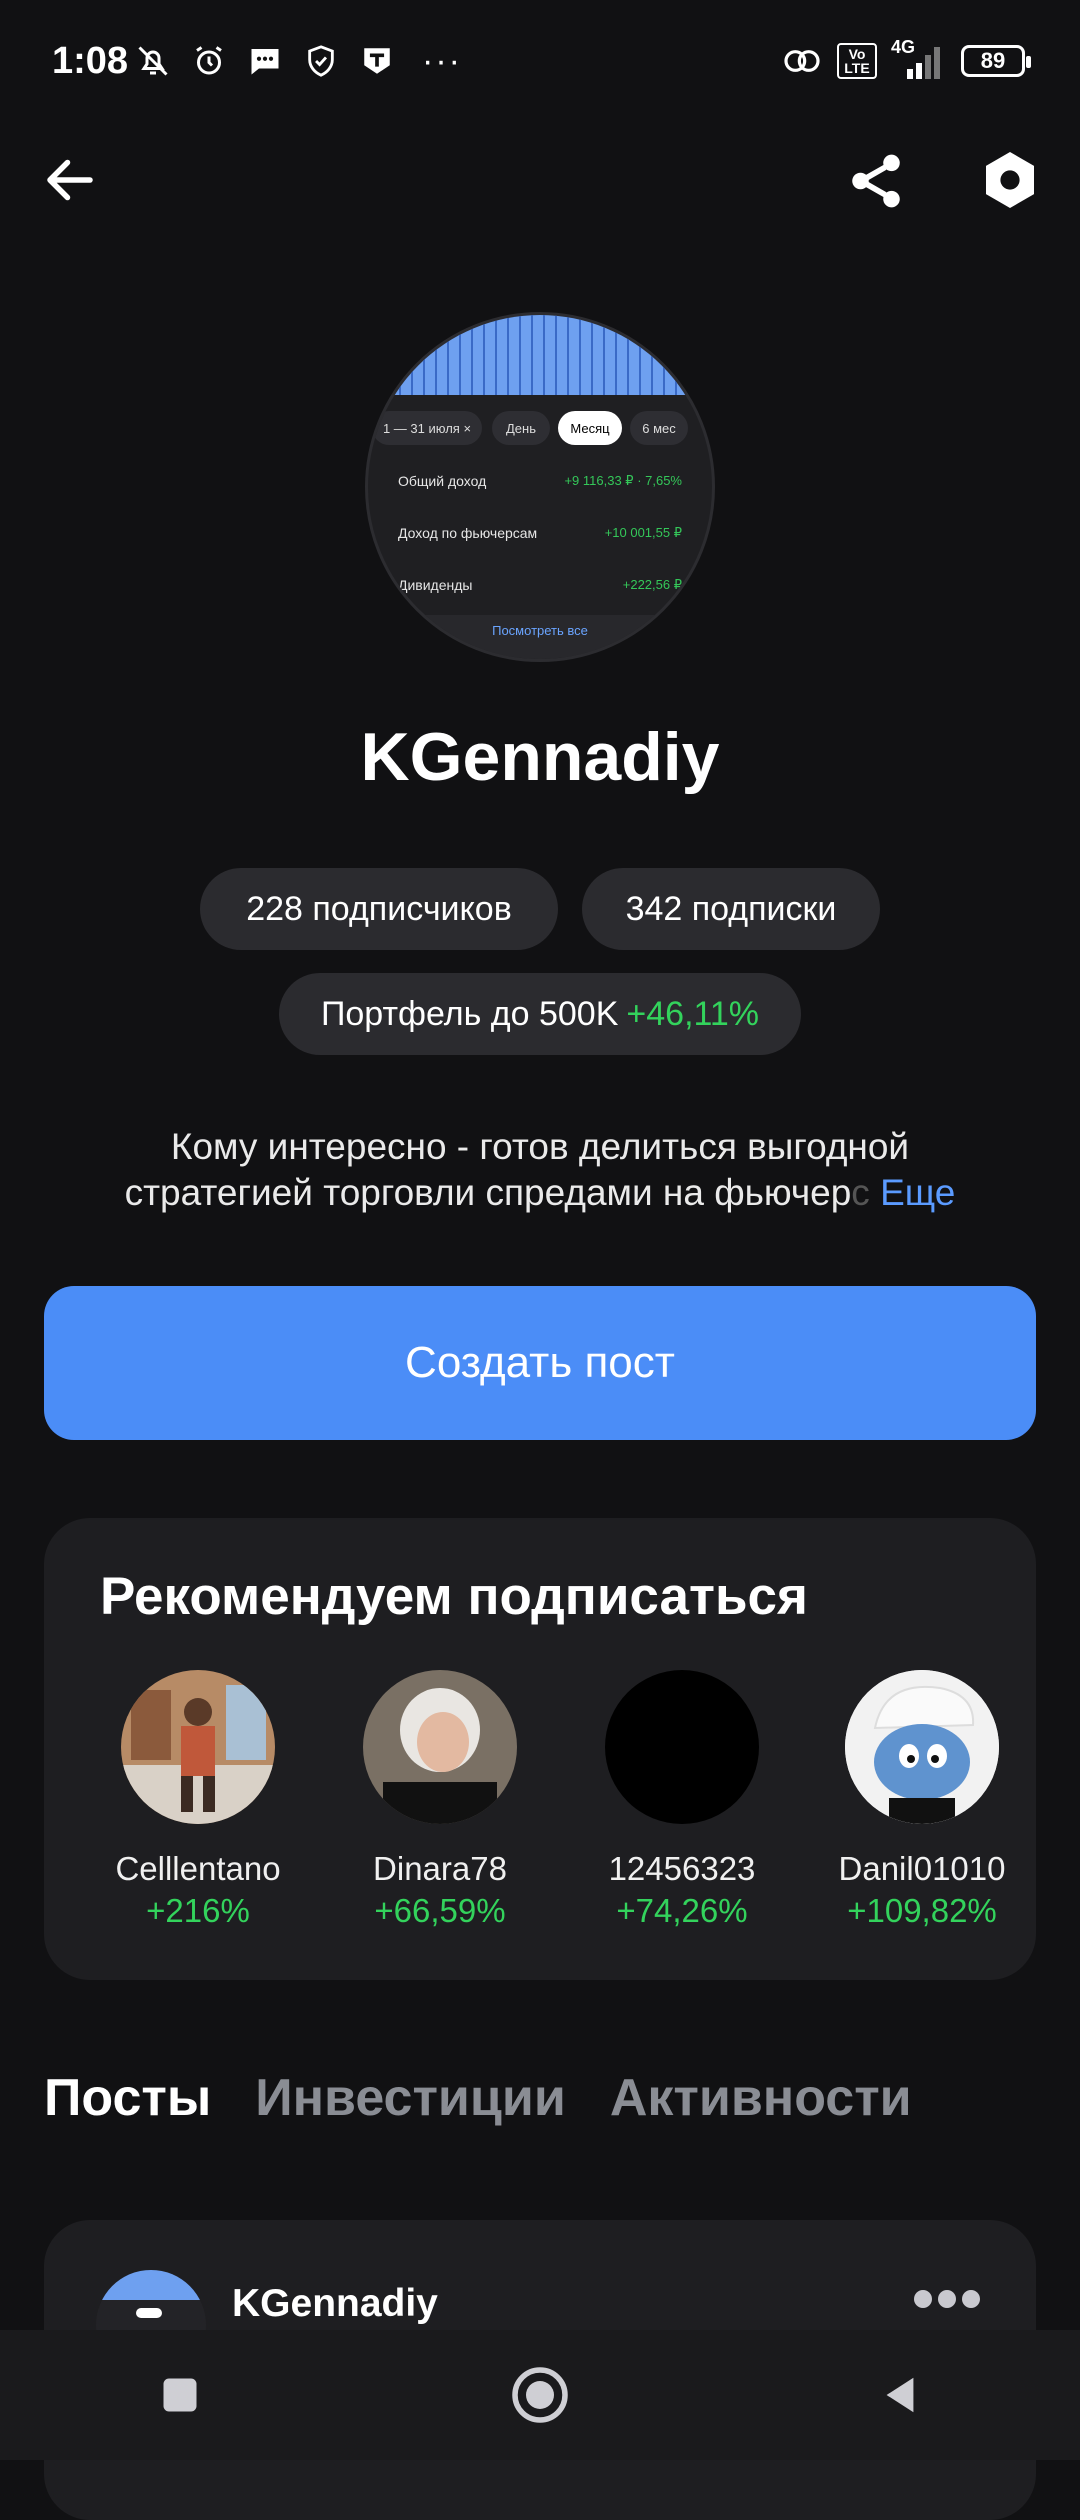 The height and width of the screenshot is (2520, 1080). What do you see at coordinates (488, 1192) in the screenshot?
I see `bio-line-2-text: стратегией торговли спредами на фьючер` at bounding box center [488, 1192].